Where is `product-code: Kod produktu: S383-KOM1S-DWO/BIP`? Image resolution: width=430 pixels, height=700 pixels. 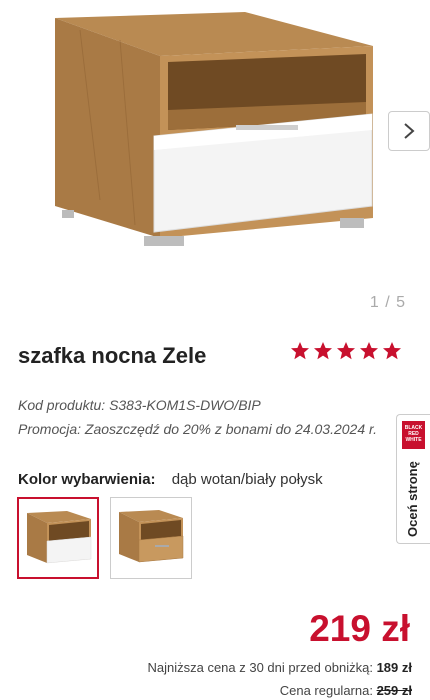 product-code: Kod produktu: S383-KOM1S-DWO/BIP is located at coordinates (139, 405).